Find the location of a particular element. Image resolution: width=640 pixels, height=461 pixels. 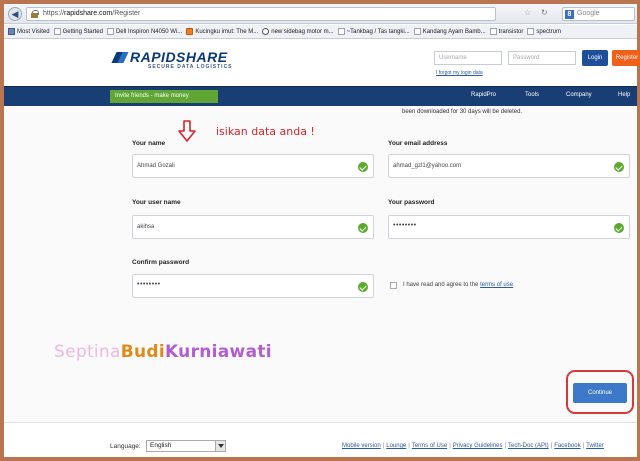

agree-checkbox is located at coordinates (393, 285).